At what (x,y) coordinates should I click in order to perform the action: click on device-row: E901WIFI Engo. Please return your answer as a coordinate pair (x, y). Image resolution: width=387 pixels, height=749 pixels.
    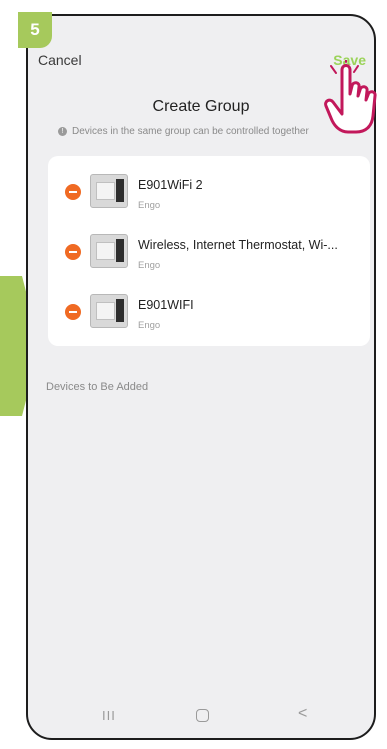
    Looking at the image, I should click on (209, 312).